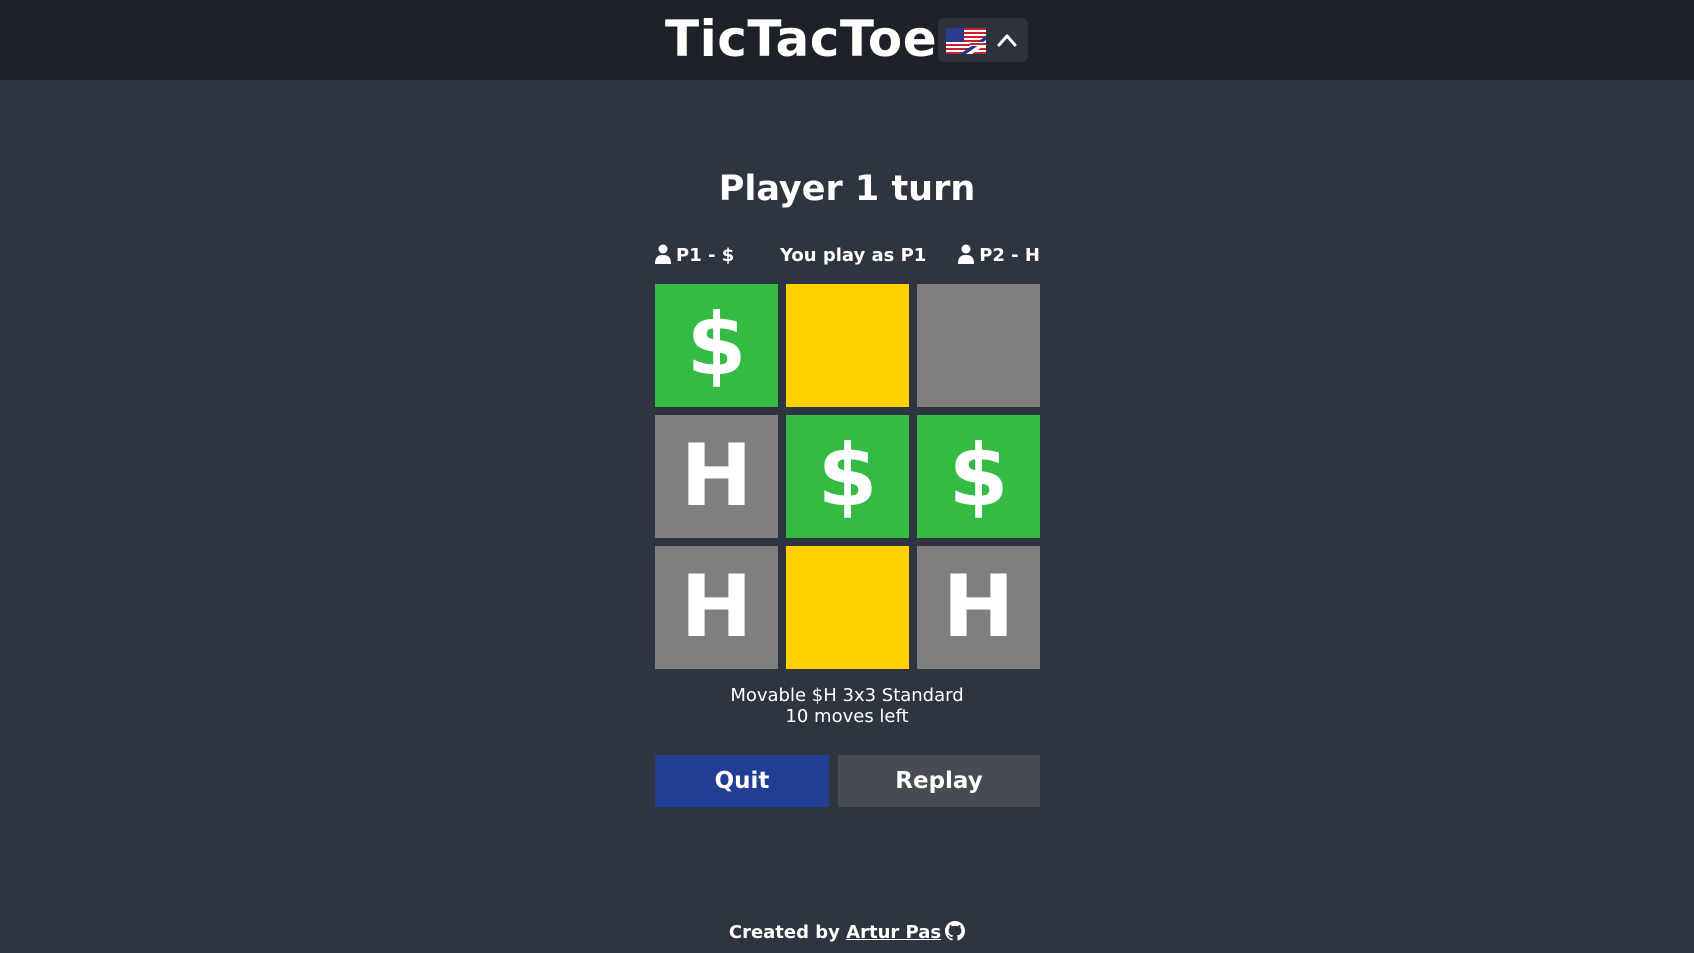 This screenshot has height=953, width=1694. I want to click on player1-info: P1 - $, so click(694, 256).